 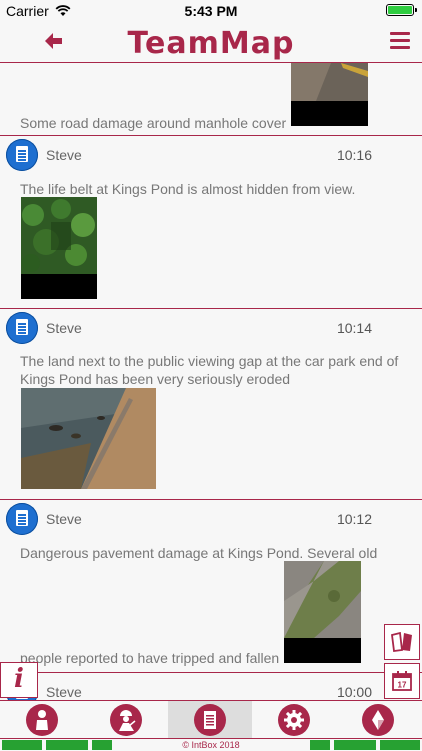 I want to click on status-bar: Carrier 5:43 PM, so click(x=211, y=11).